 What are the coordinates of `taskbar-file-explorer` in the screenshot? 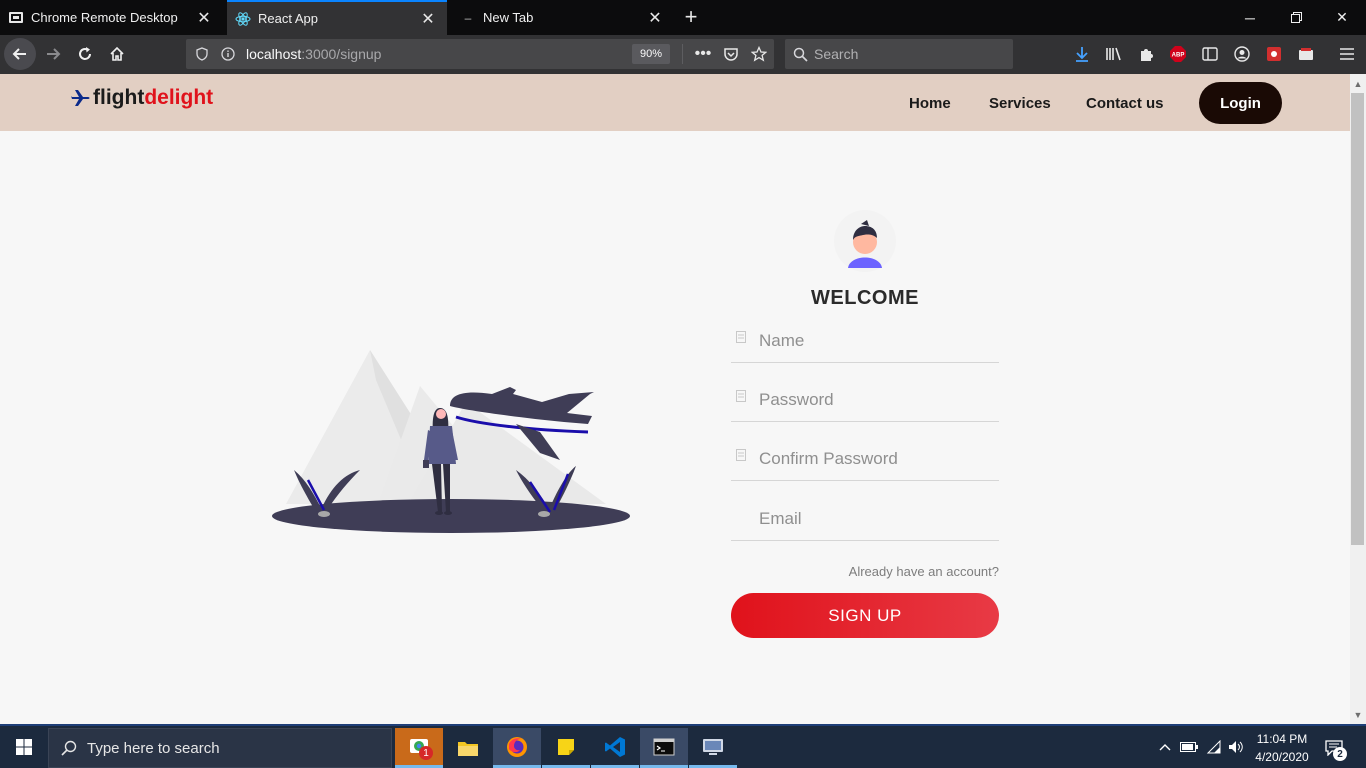 It's located at (468, 748).